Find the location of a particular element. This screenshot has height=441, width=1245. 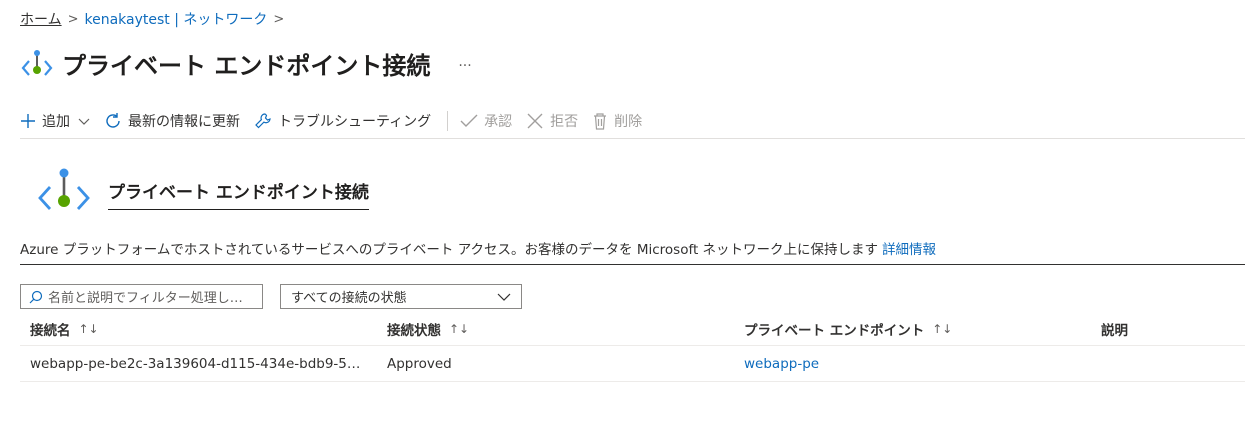

close-icon is located at coordinates (535, 121).